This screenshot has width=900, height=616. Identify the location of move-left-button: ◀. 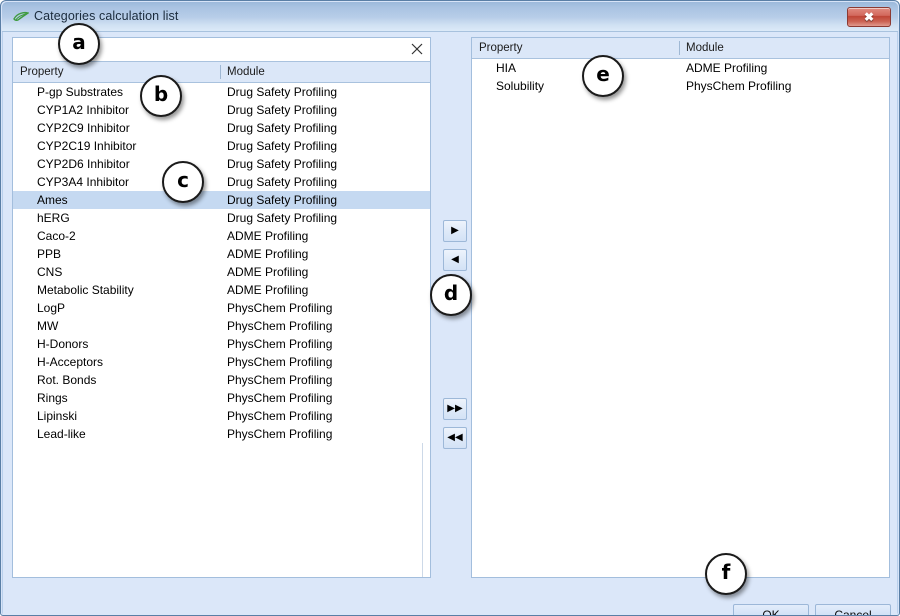
(455, 260).